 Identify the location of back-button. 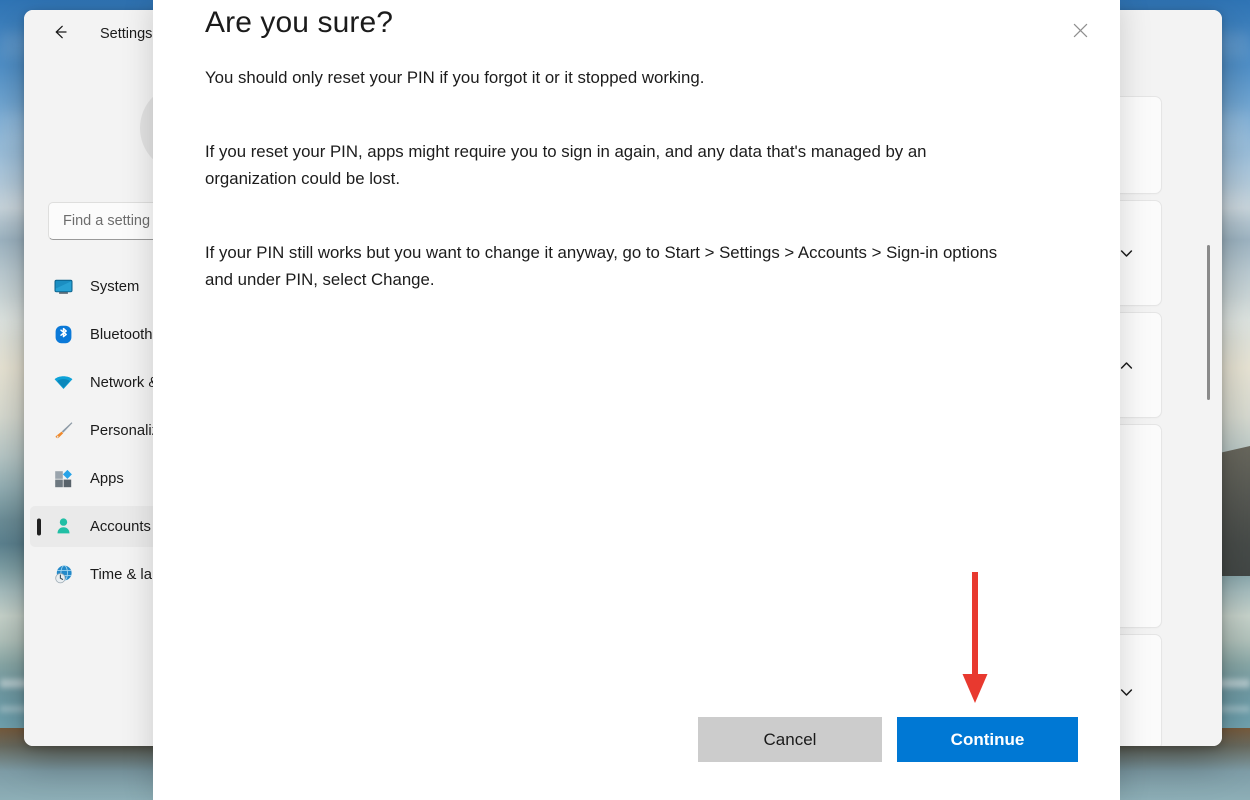
(60, 34).